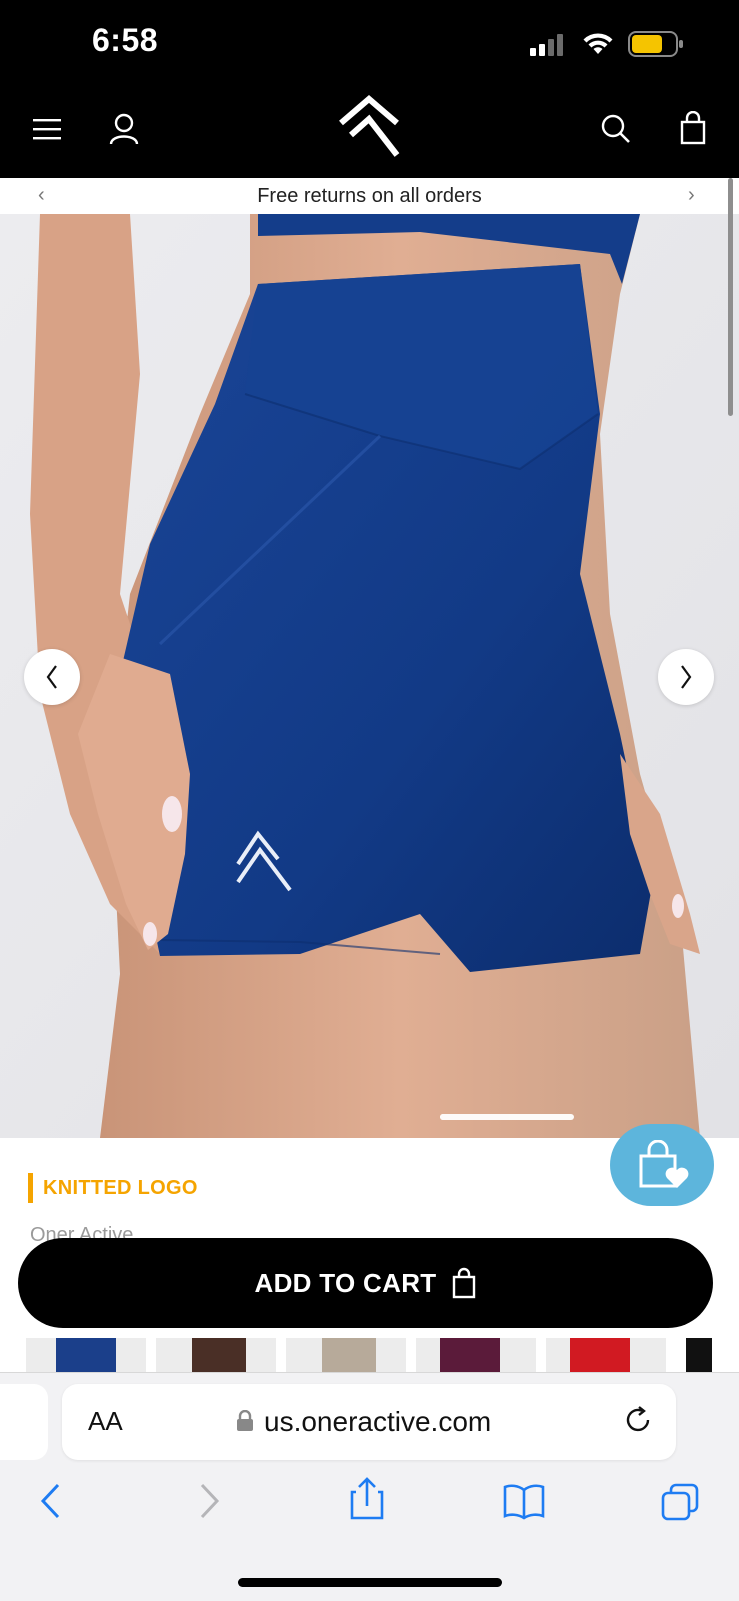 The width and height of the screenshot is (739, 1601). What do you see at coordinates (346, 1355) in the screenshot?
I see `swatch-taupe` at bounding box center [346, 1355].